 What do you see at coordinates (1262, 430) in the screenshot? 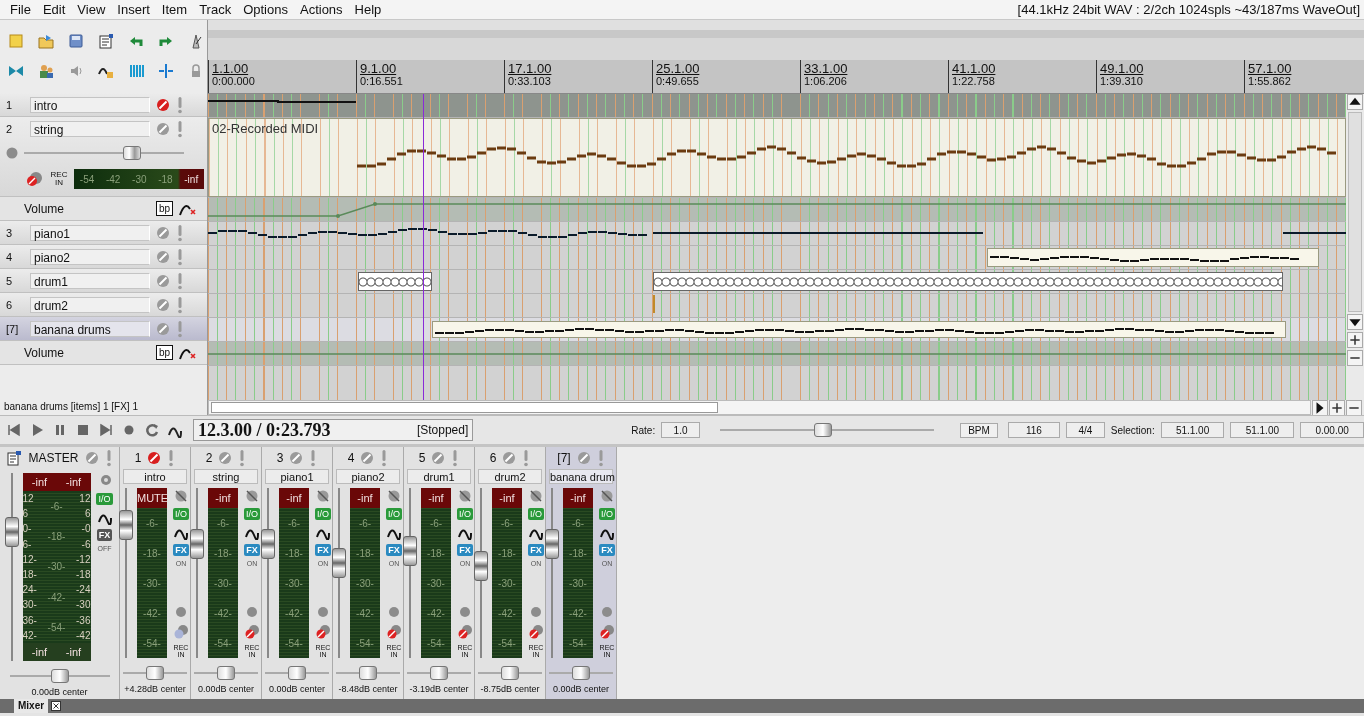
I see `selection-field: 51.1.00` at bounding box center [1262, 430].